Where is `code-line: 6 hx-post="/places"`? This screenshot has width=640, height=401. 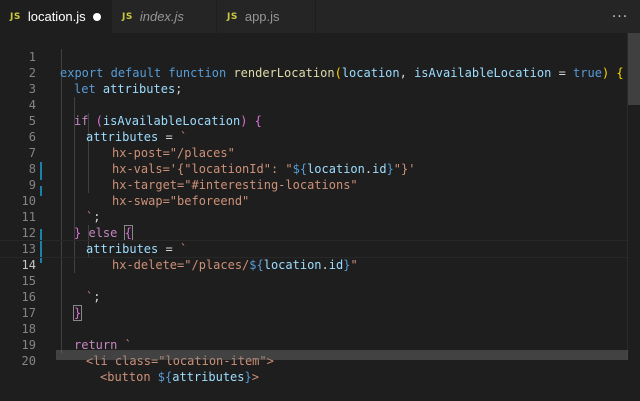
code-line: 6 hx-post="/places" is located at coordinates (314, 136).